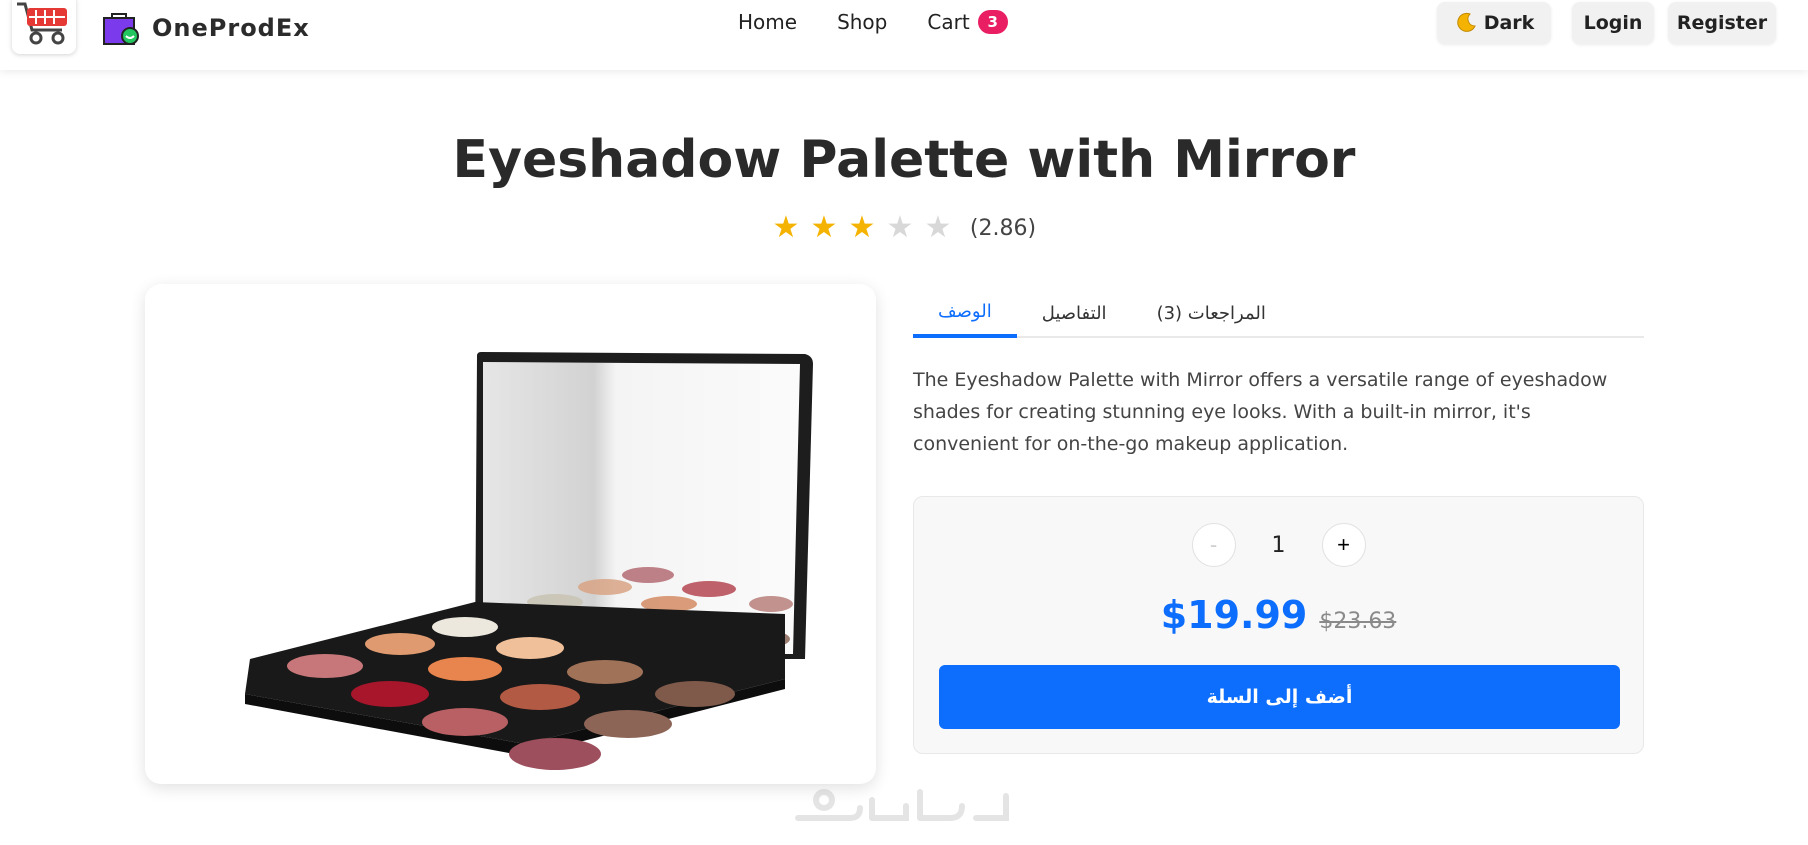 This screenshot has height=845, width=1808. I want to click on rating-value: (2.86), so click(1003, 228).